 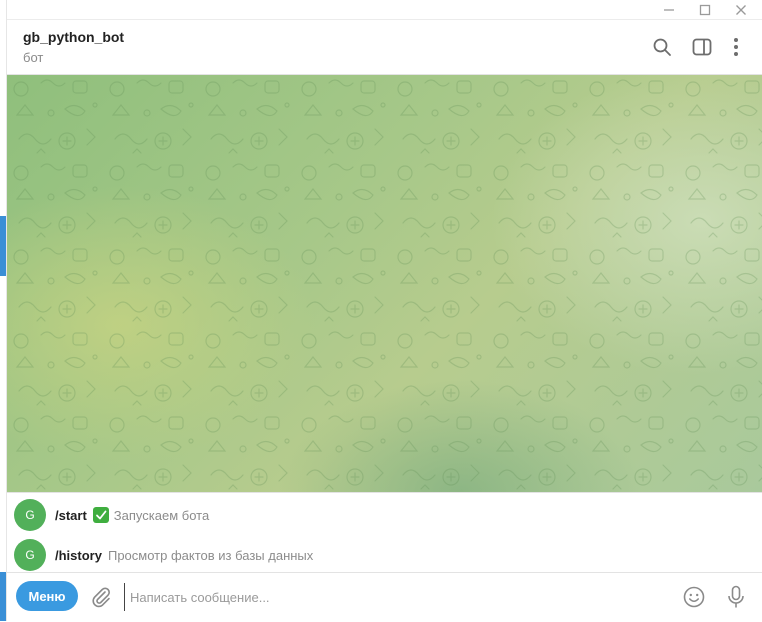 What do you see at coordinates (694, 597) in the screenshot?
I see `emoji-icon` at bounding box center [694, 597].